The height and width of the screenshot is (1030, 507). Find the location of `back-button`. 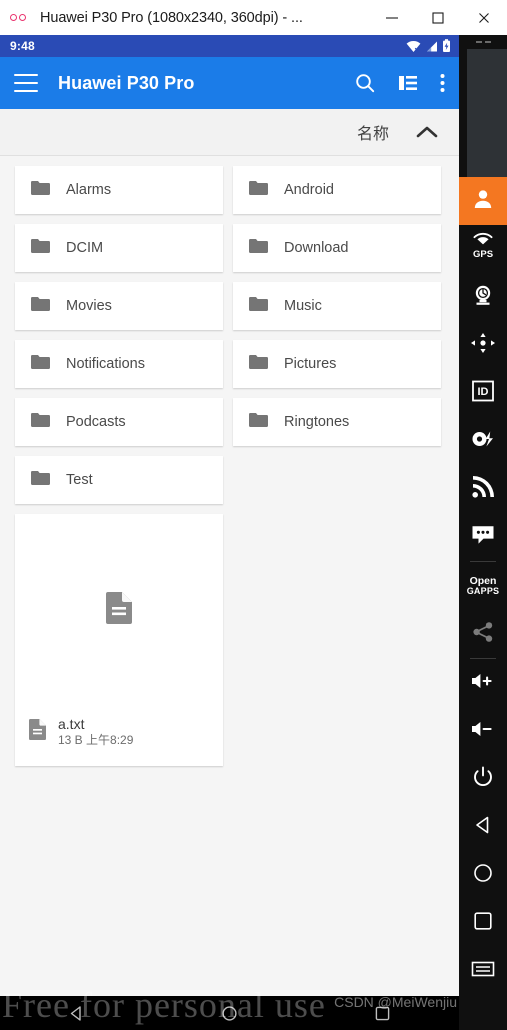

back-button is located at coordinates (483, 827).